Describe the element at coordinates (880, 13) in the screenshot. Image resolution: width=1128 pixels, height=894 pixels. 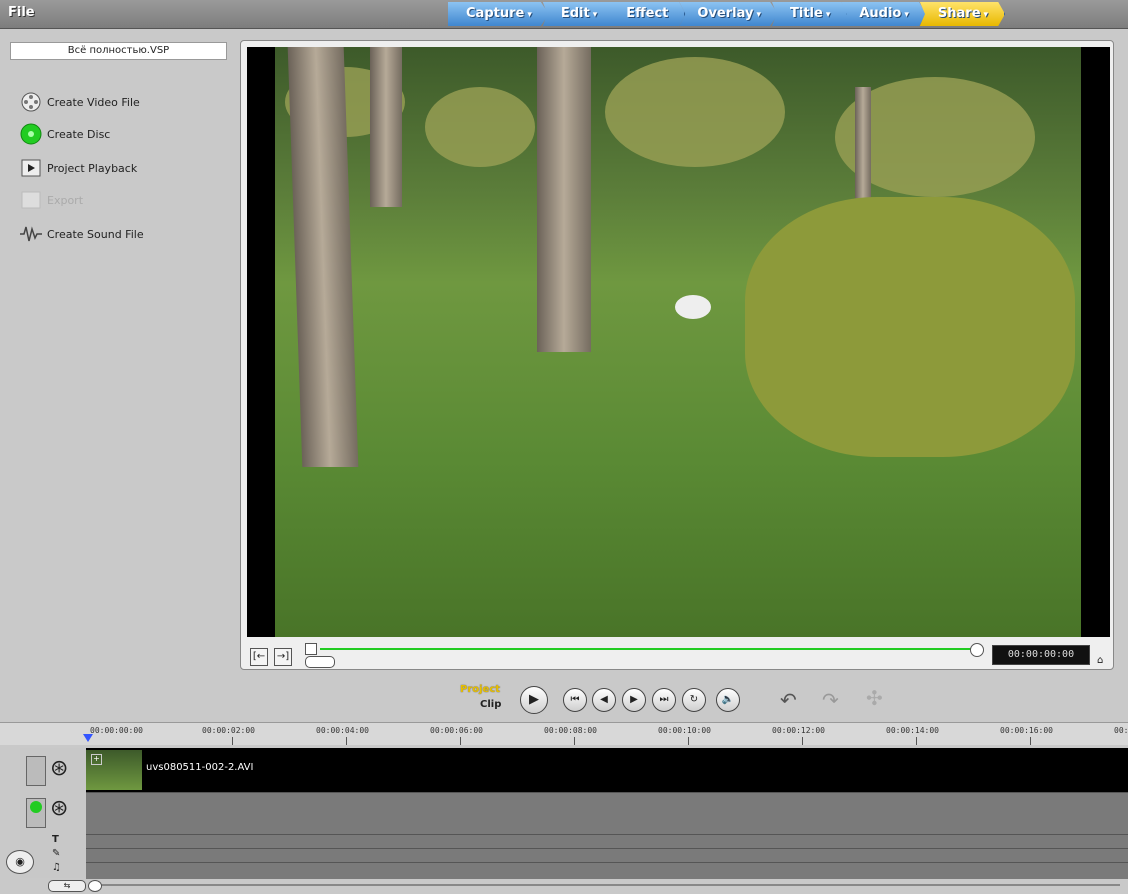
I see `tab-label: Audio` at that location.